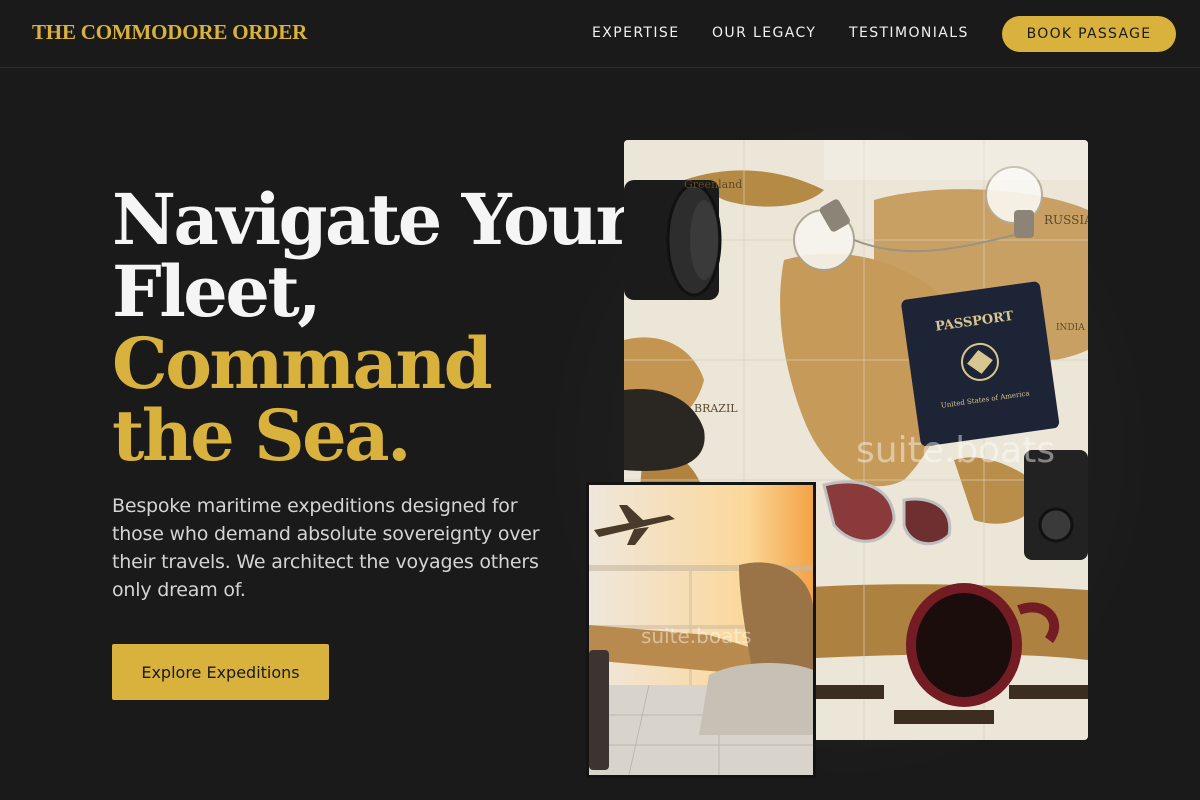 Image resolution: width=1200 pixels, height=800 pixels. Describe the element at coordinates (1066, 220) in the screenshot. I see `map-label-russia: RUSSIA` at that location.